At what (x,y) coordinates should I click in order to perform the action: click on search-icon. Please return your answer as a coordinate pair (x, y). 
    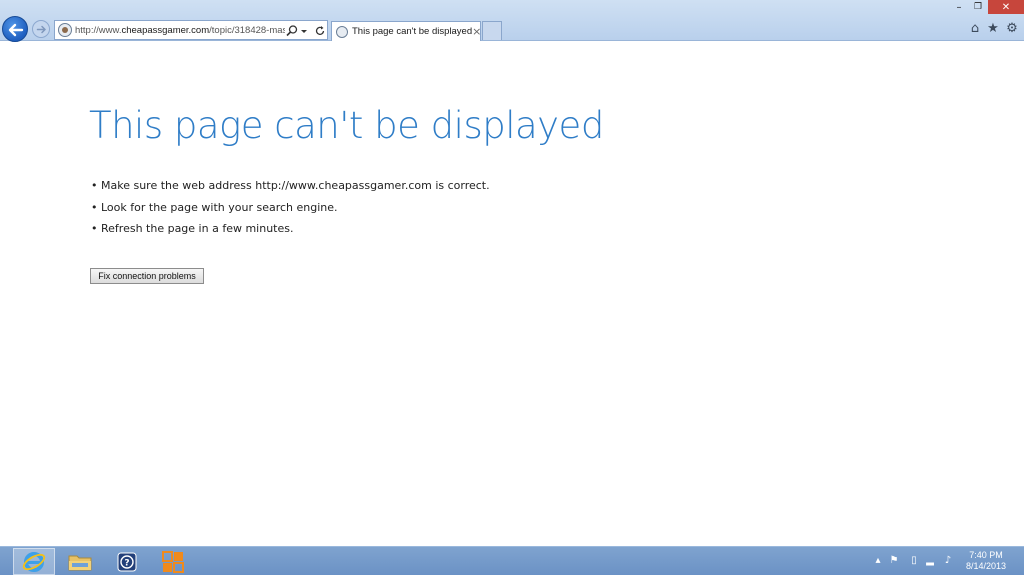
    Looking at the image, I should click on (292, 30).